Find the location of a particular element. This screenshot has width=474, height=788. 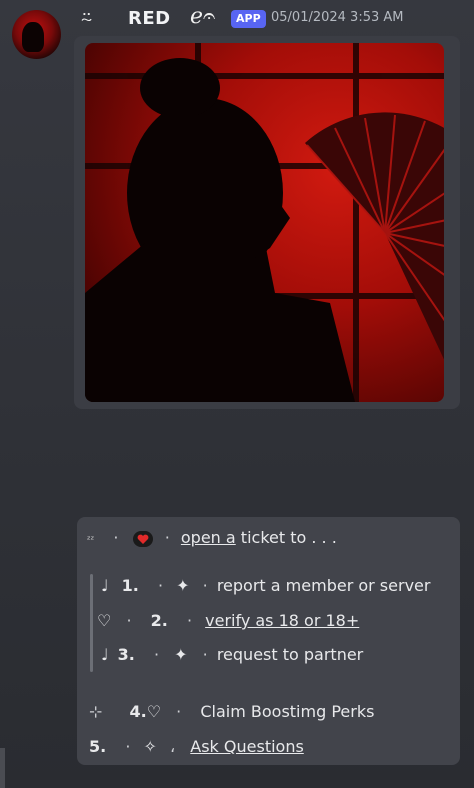

item-label: report a member or server is located at coordinates (323, 585).